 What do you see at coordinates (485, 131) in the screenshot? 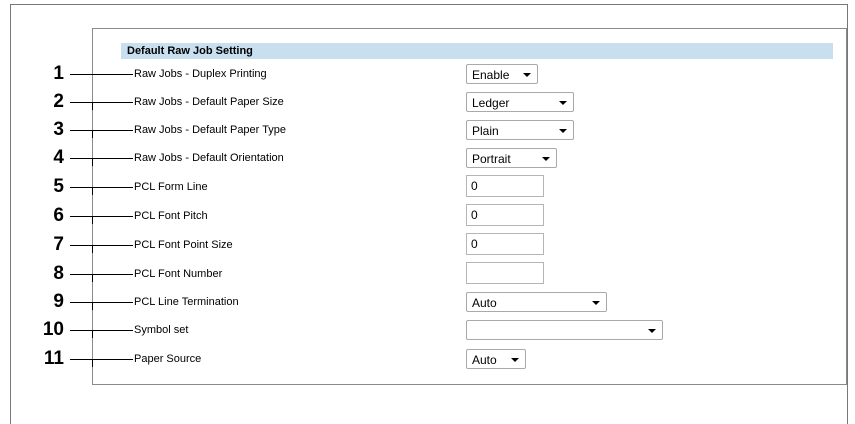
I see `select-value: Plain` at bounding box center [485, 131].